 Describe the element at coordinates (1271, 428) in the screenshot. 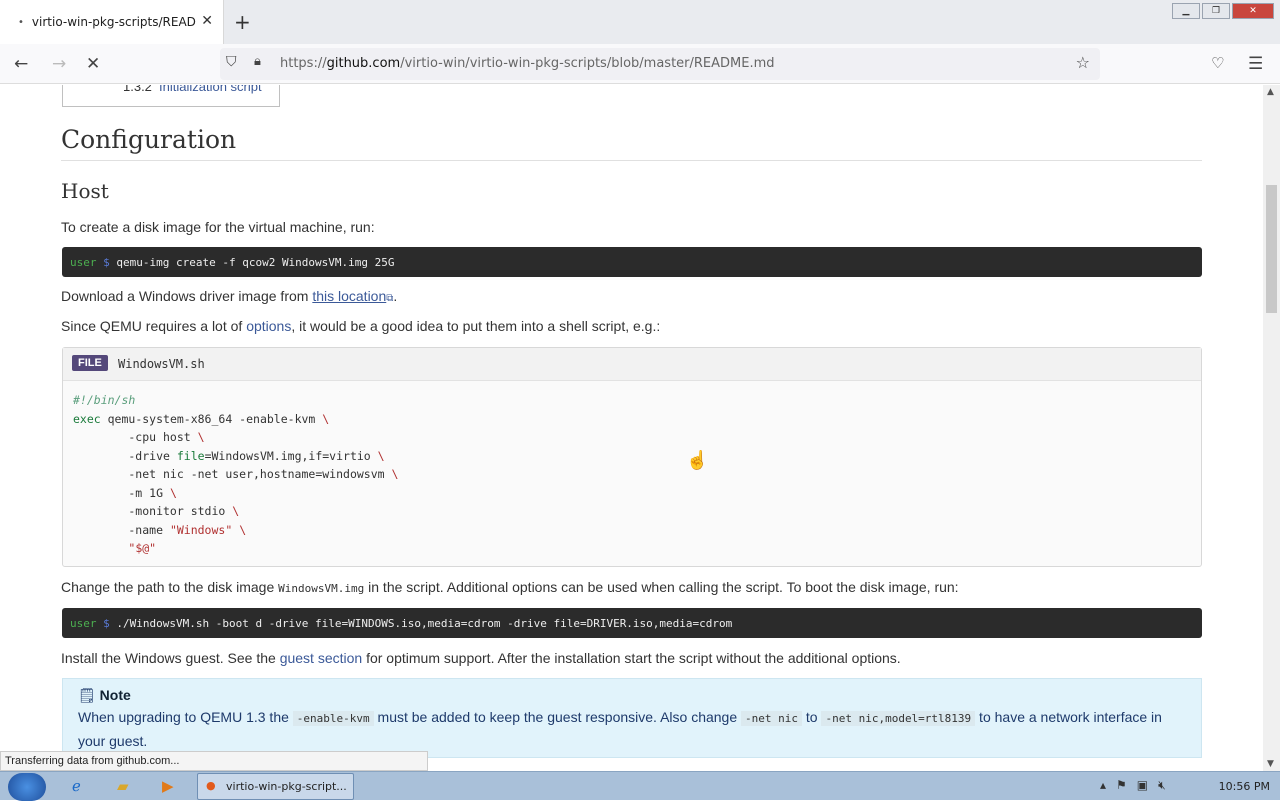

I see `vertical-scrollbar: ▲ ▼` at that location.